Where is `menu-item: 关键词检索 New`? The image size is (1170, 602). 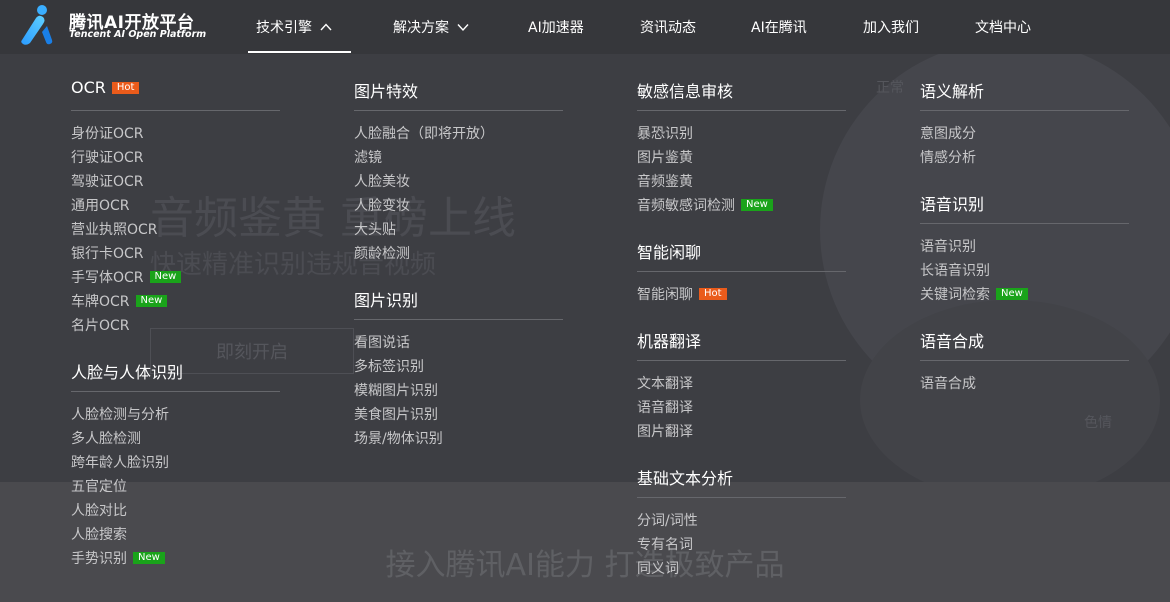
menu-item: 关键词检索 New is located at coordinates (974, 294).